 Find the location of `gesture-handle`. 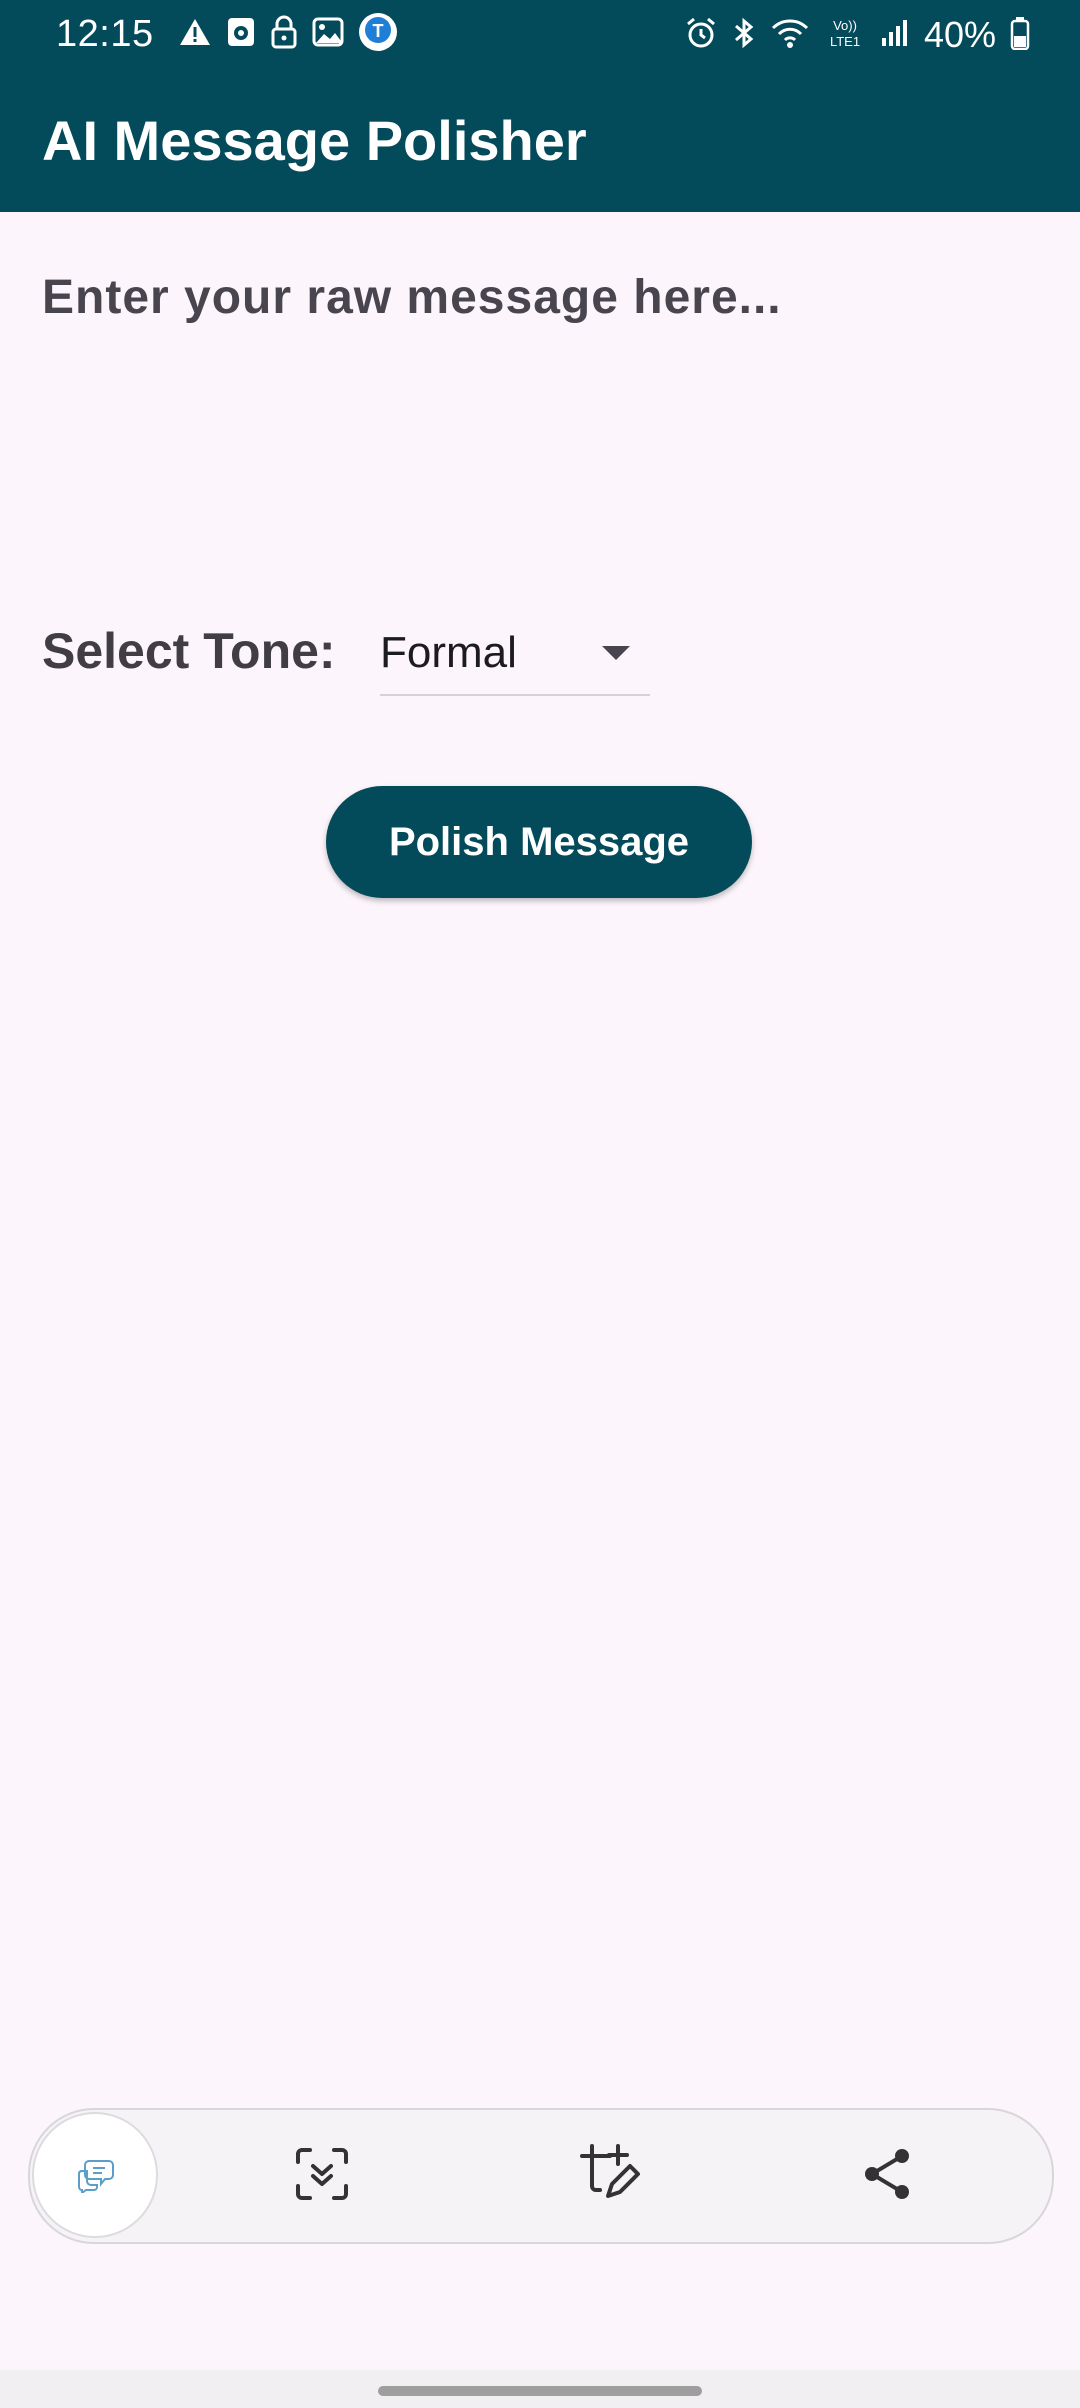

gesture-handle is located at coordinates (540, 2391).